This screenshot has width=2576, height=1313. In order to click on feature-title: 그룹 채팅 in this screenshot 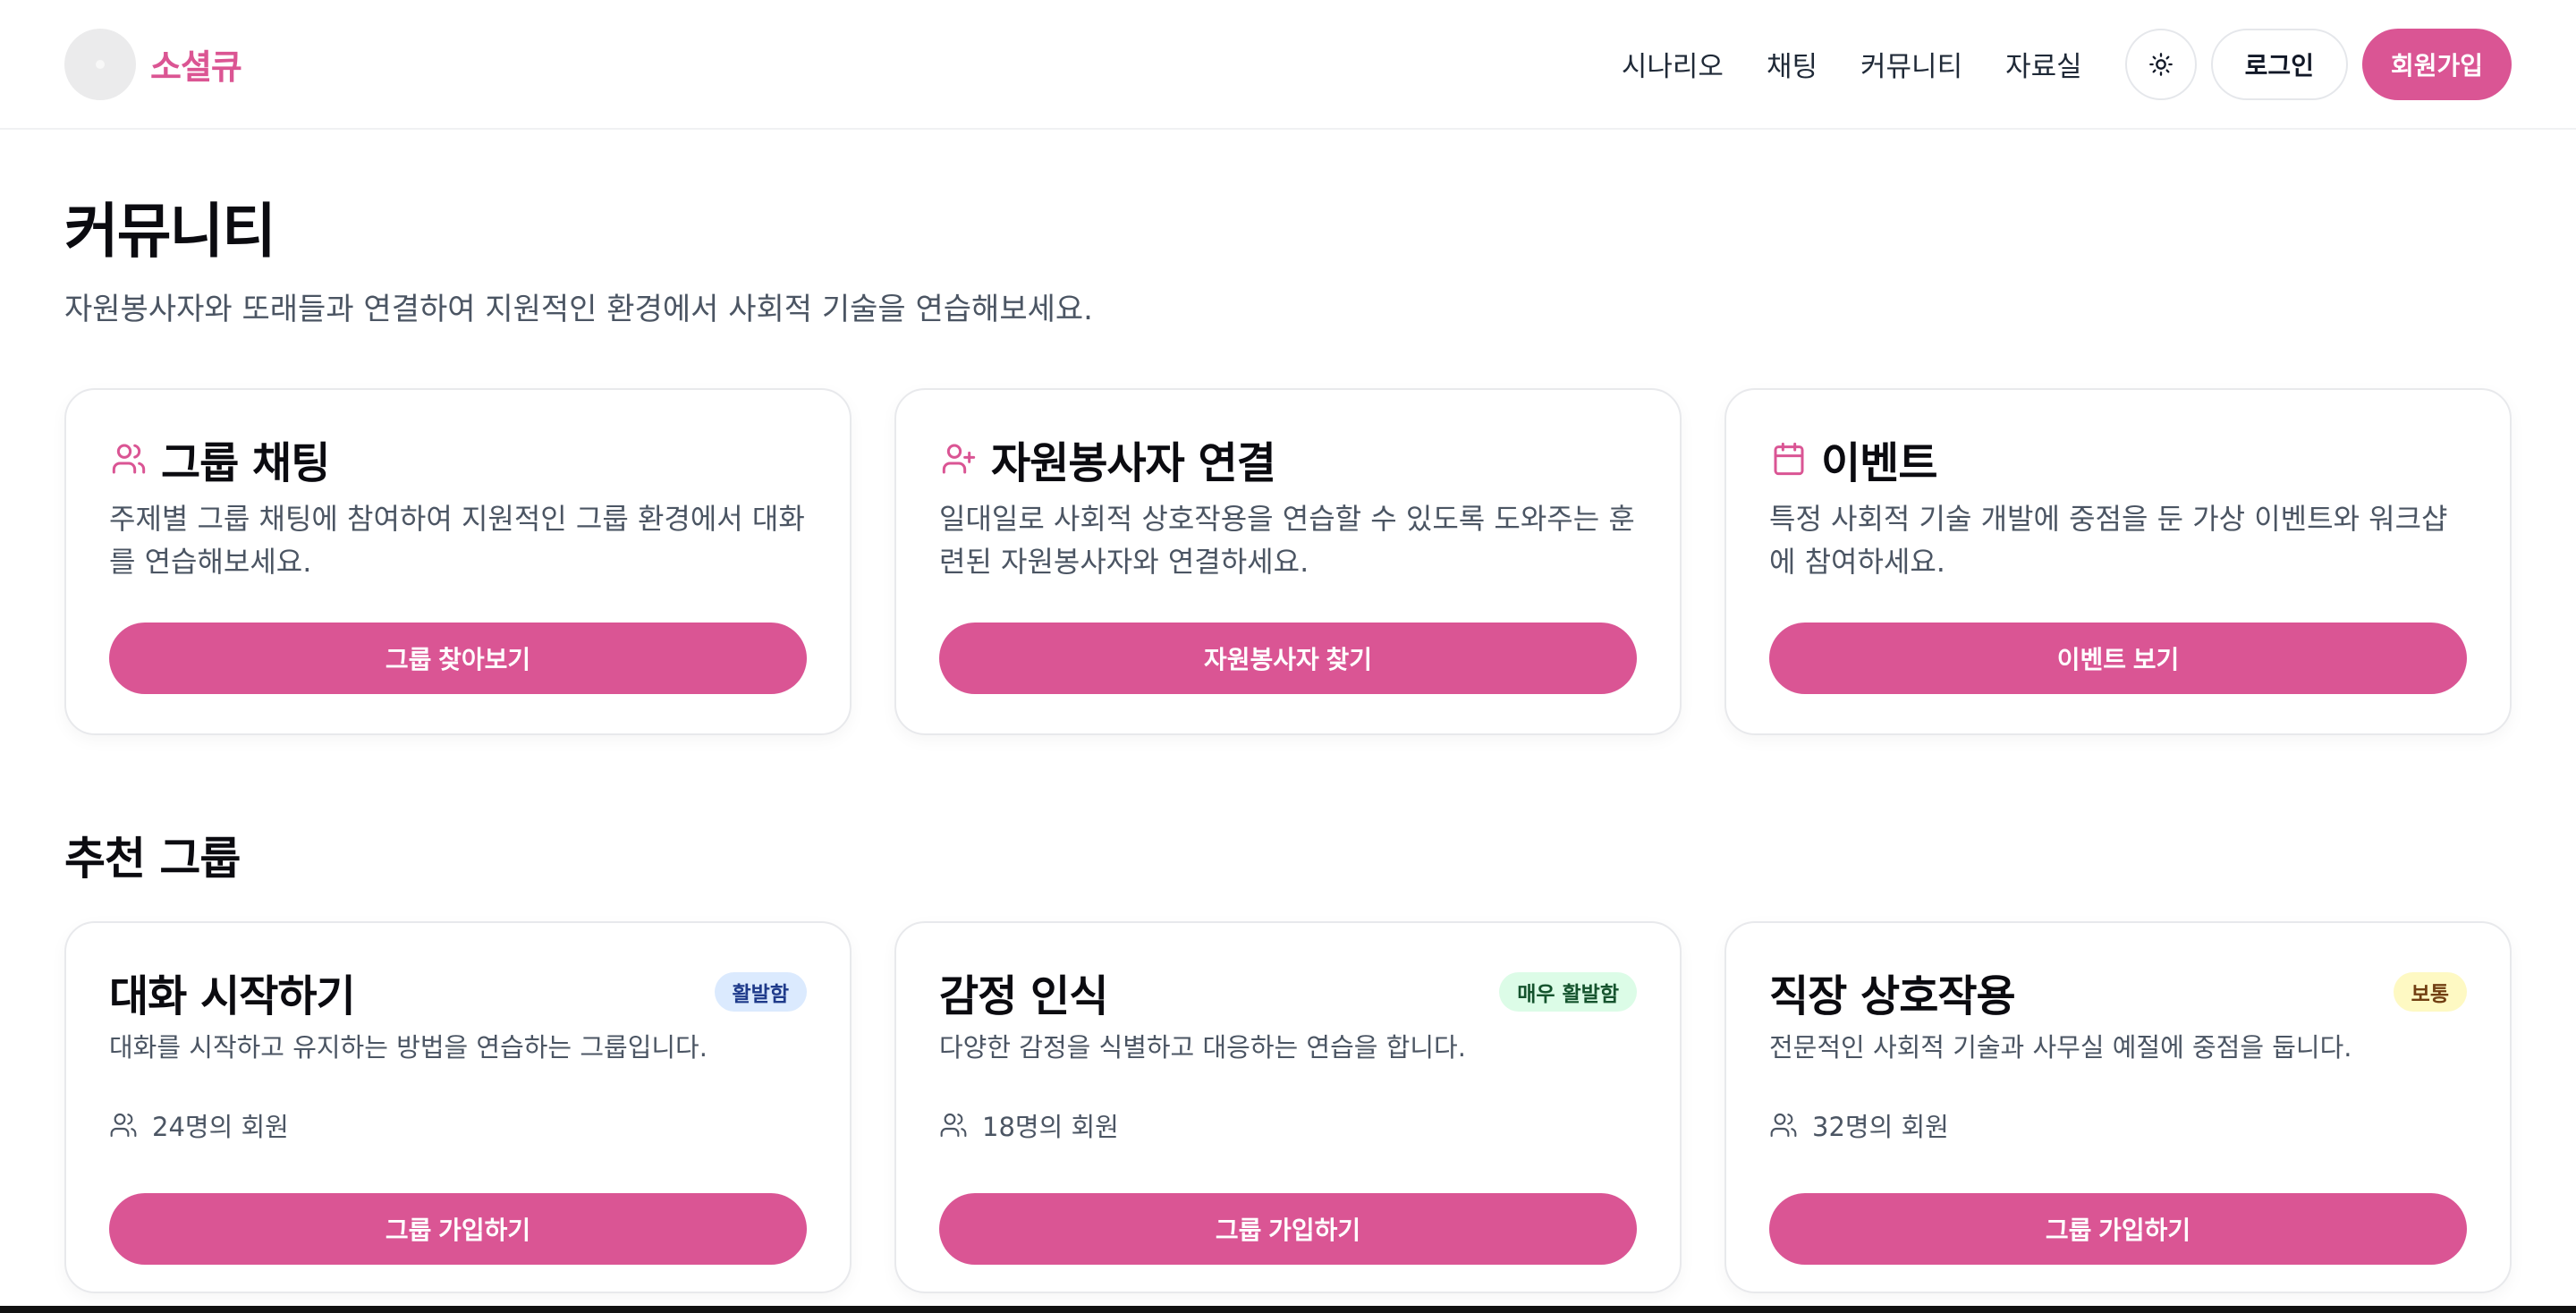, I will do `click(245, 463)`.